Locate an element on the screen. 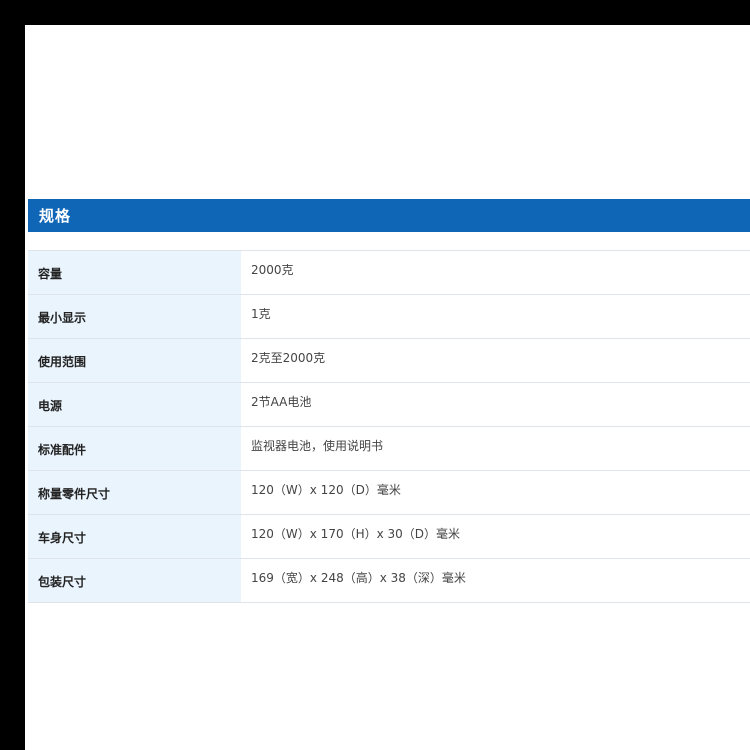  spec-section-header: 规格 is located at coordinates (389, 215).